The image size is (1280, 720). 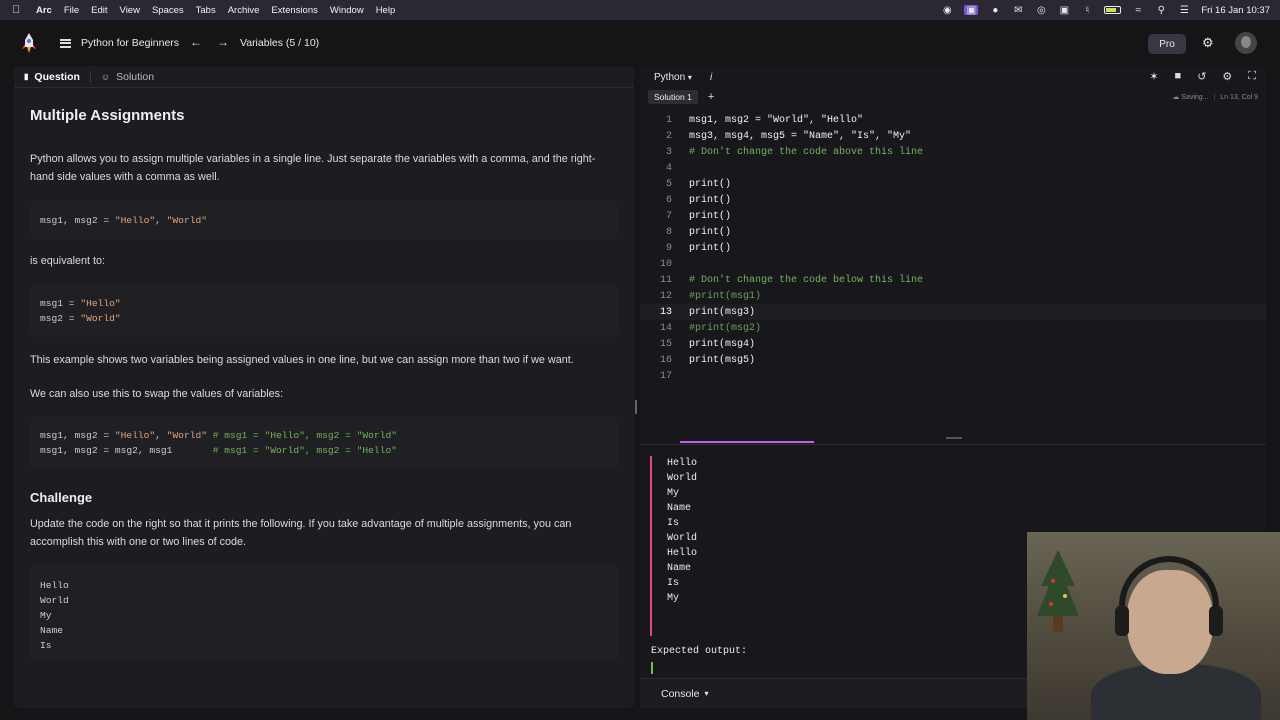 I want to click on menu-help: Help, so click(x=386, y=10).